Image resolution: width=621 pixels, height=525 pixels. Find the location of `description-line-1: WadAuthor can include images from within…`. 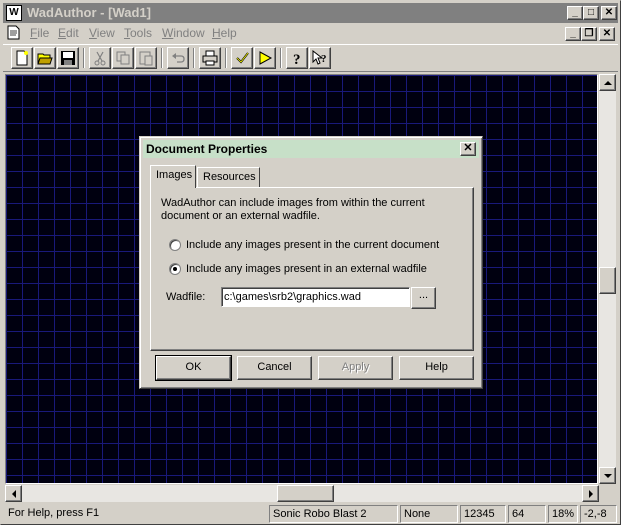

description-line-1: WadAuthor can include images from within… is located at coordinates (293, 203).